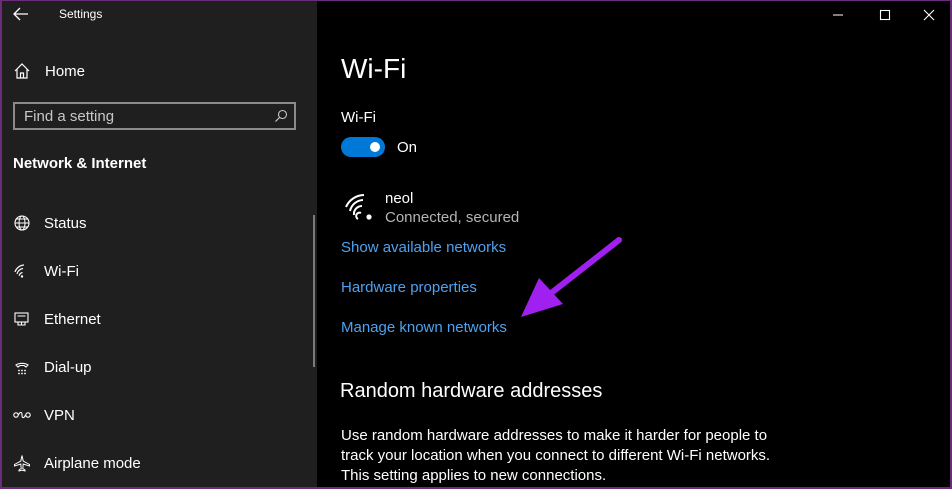  I want to click on close-icon, so click(929, 15).